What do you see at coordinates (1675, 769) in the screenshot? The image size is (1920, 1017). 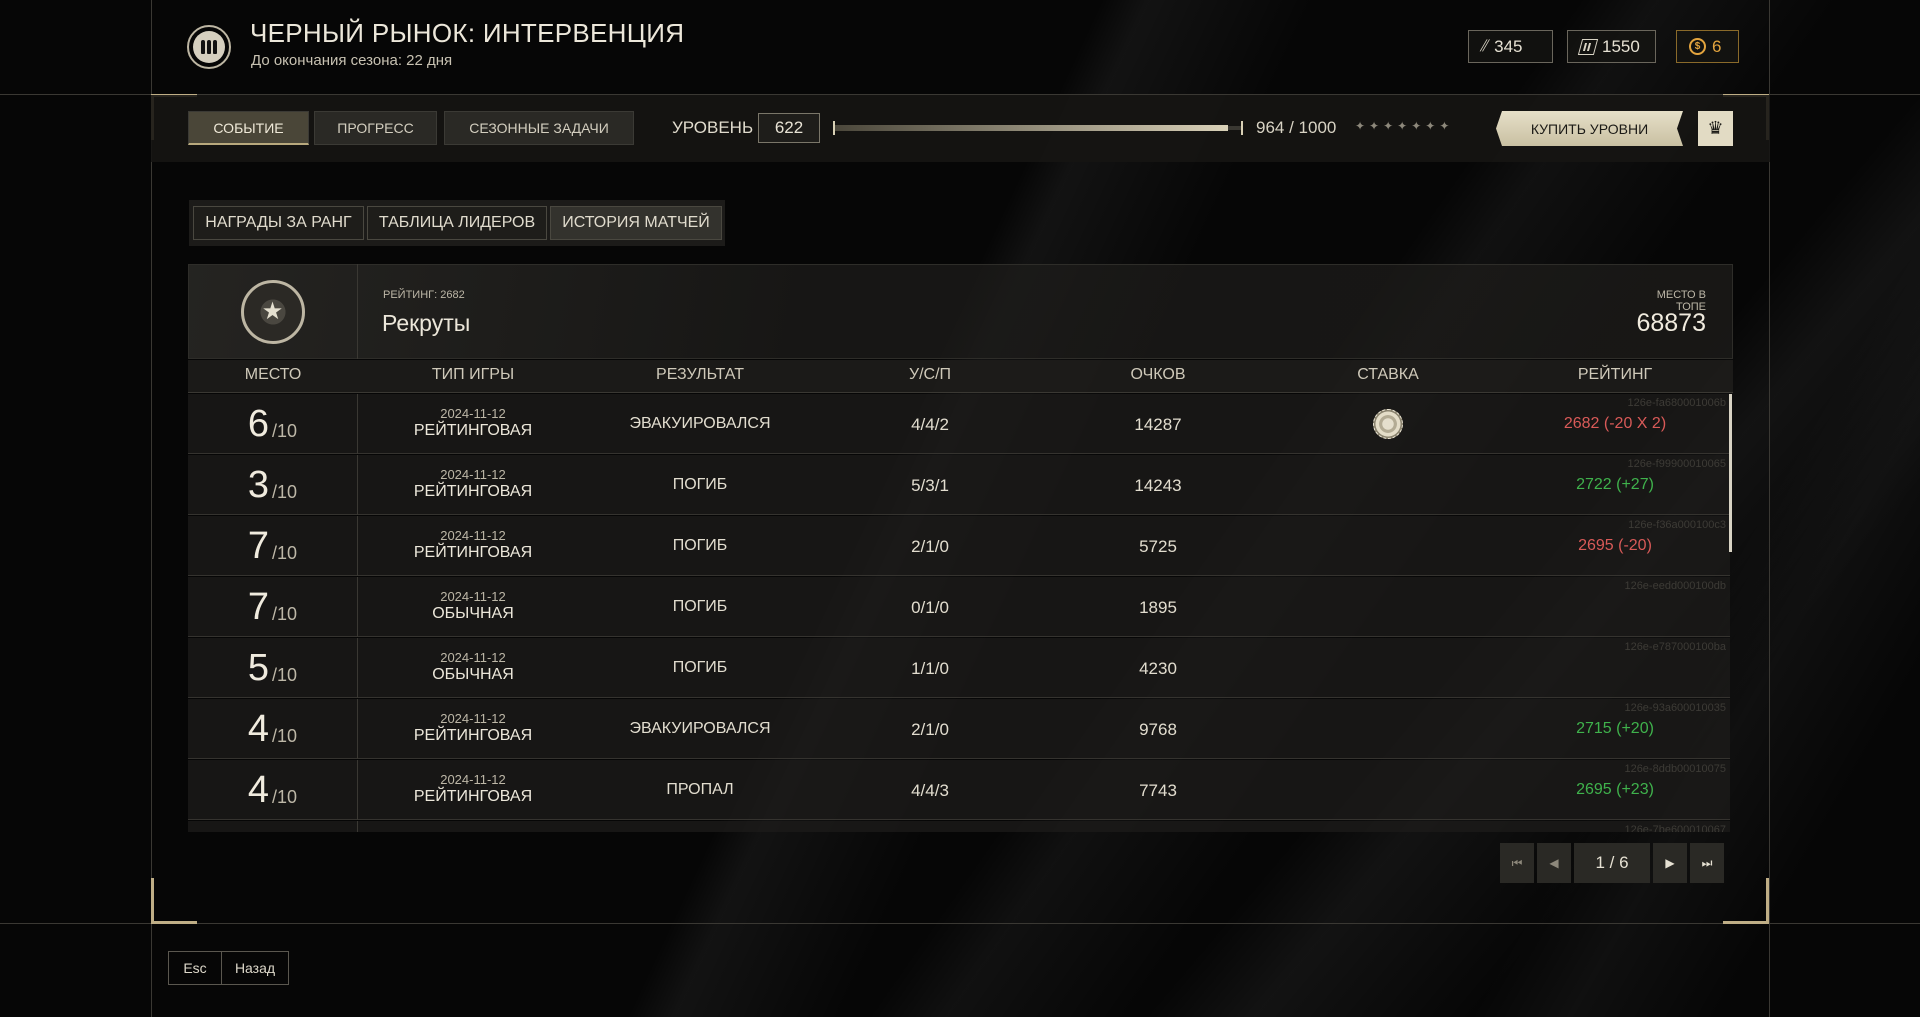 I see `match-id: 126e-8ddb00010075` at bounding box center [1675, 769].